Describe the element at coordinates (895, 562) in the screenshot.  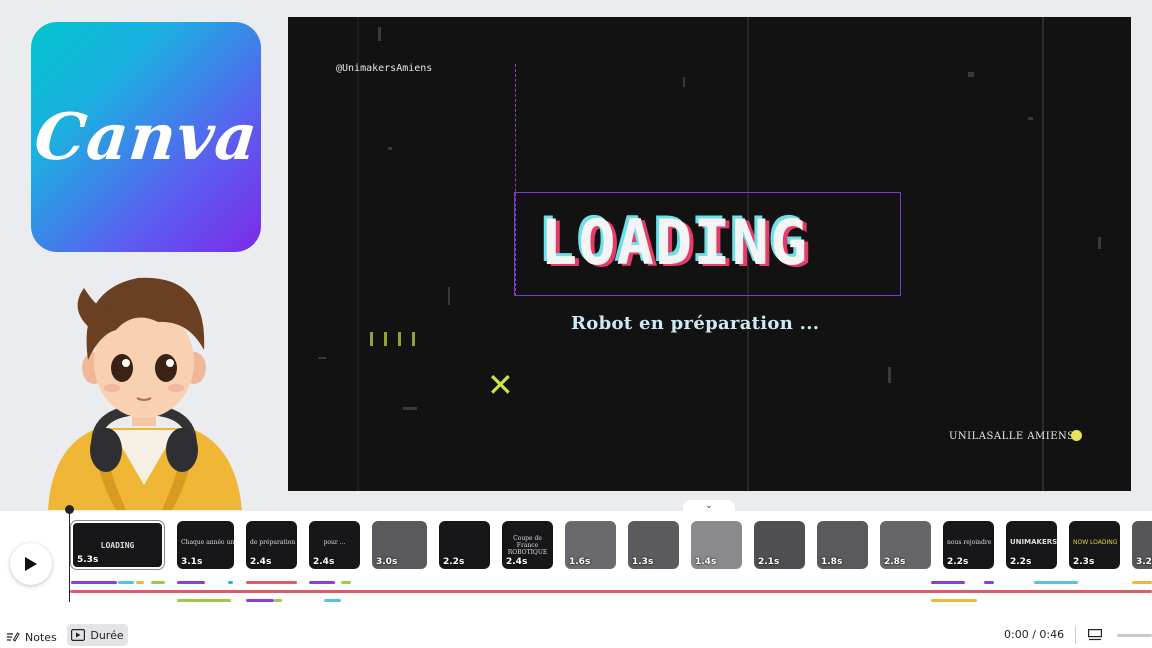
I see `clip-duration: 2.8s` at that location.